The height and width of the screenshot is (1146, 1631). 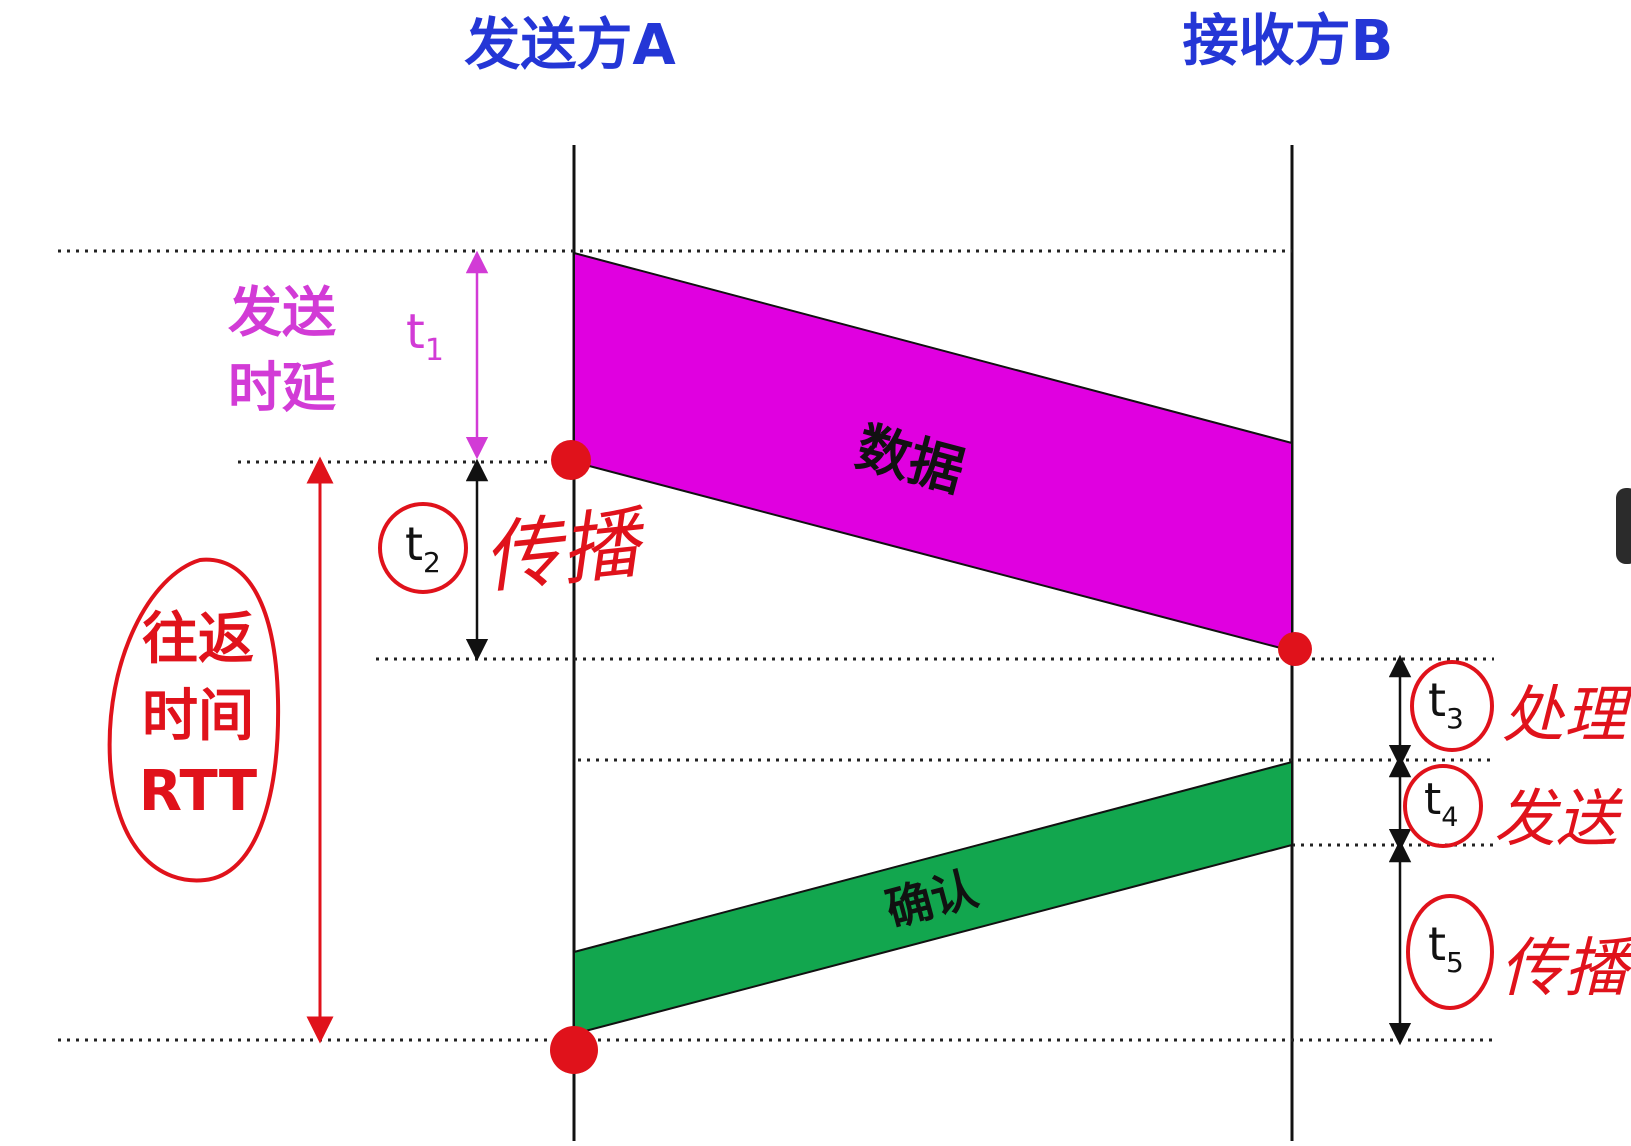 I want to click on t3-note: 处理, so click(x=1566, y=714).